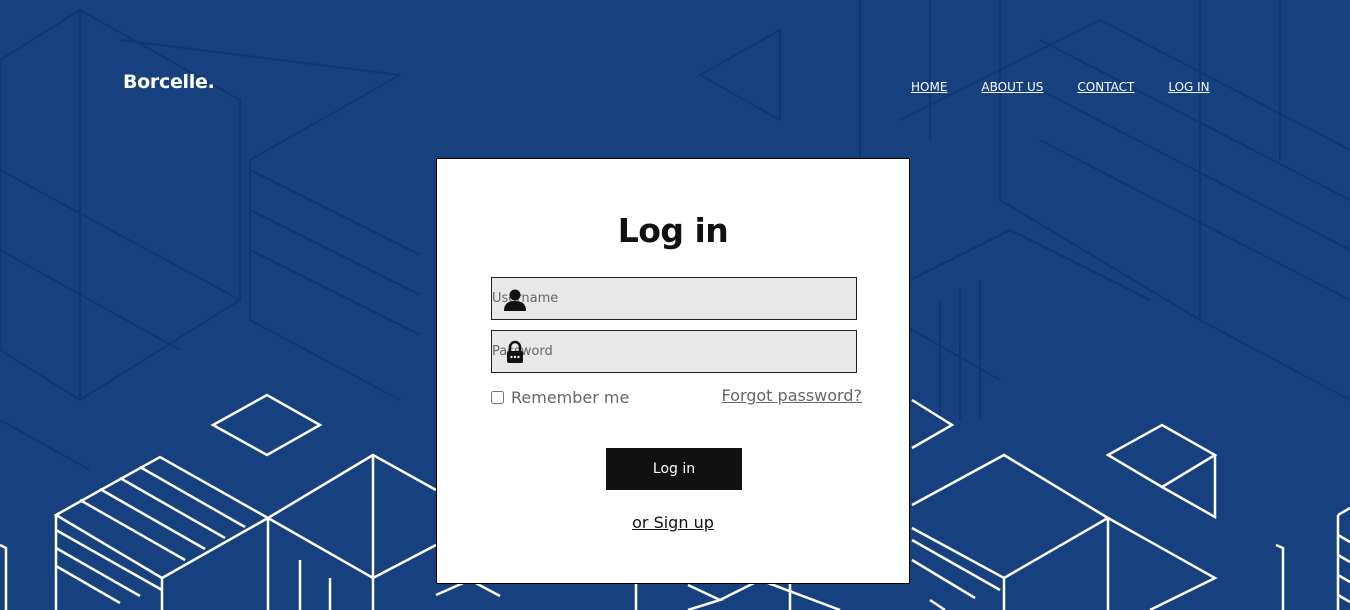  Describe the element at coordinates (169, 82) in the screenshot. I see `brand-logo: Borcelle.` at that location.